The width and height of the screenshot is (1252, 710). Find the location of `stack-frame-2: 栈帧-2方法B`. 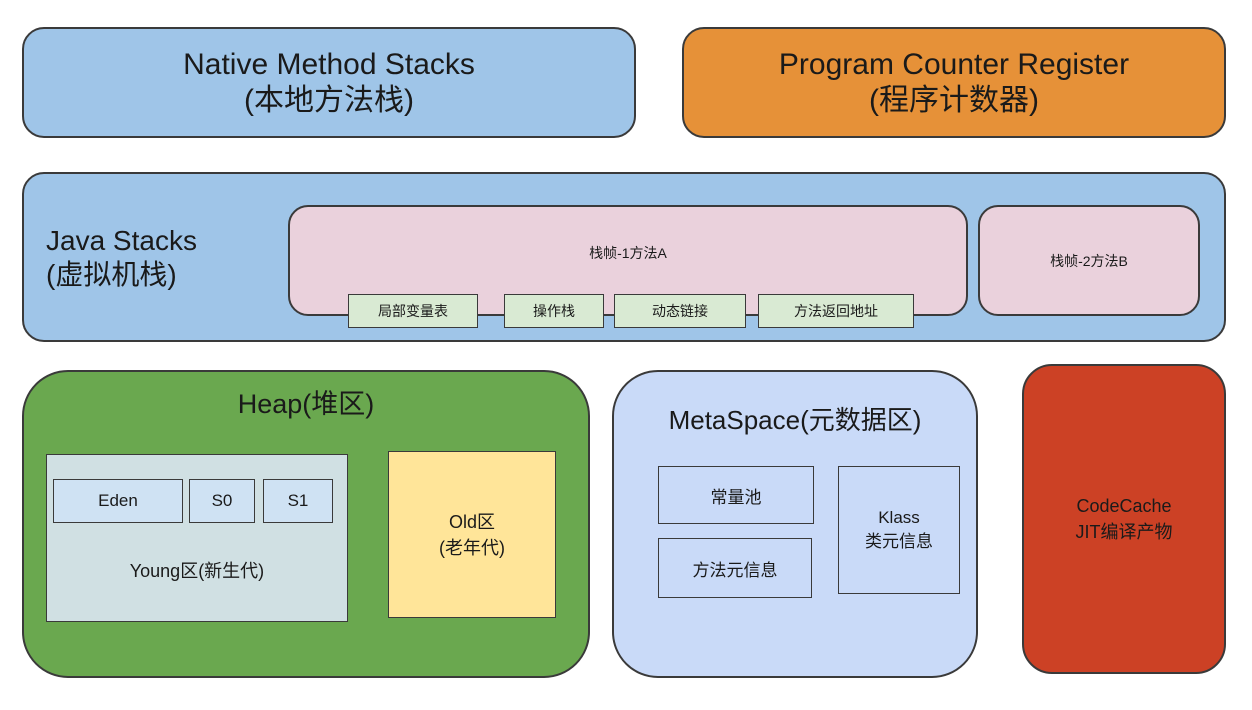

stack-frame-2: 栈帧-2方法B is located at coordinates (1089, 260).